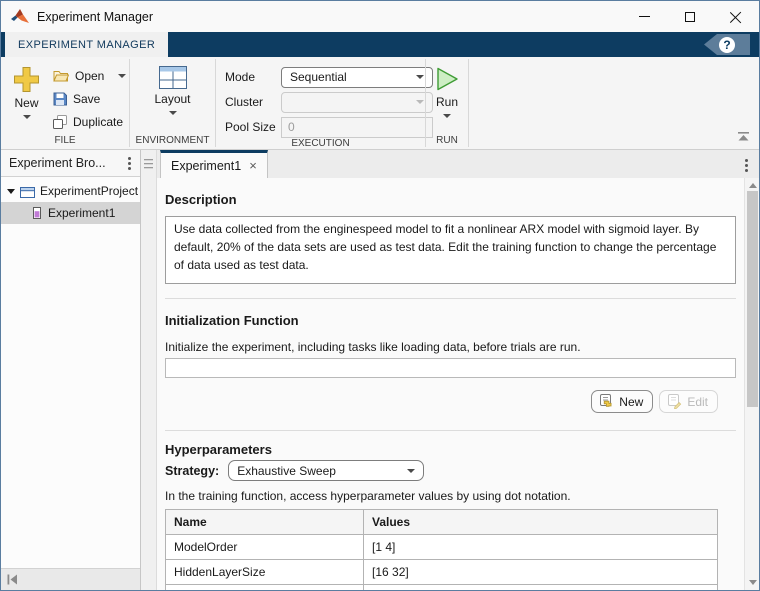 Image resolution: width=760 pixels, height=591 pixels. What do you see at coordinates (286, 470) in the screenshot?
I see `strategy-value: Exhaustive Sweep` at bounding box center [286, 470].